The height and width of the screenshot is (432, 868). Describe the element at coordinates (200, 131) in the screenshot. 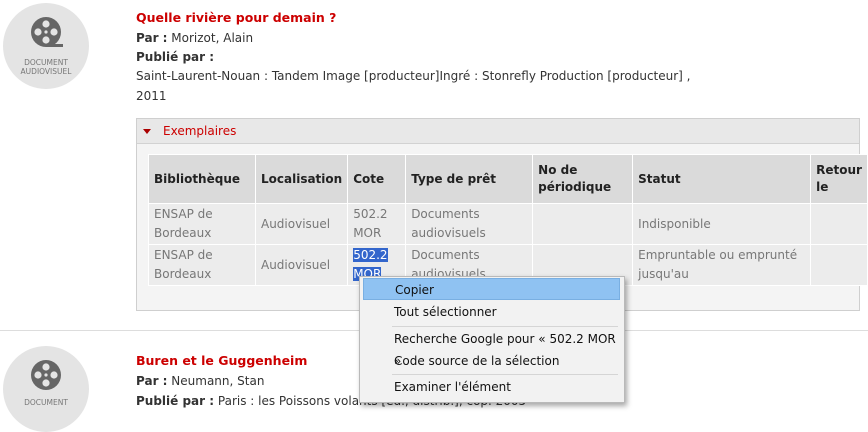

I see `exemplaires-label: Exemplaires` at that location.